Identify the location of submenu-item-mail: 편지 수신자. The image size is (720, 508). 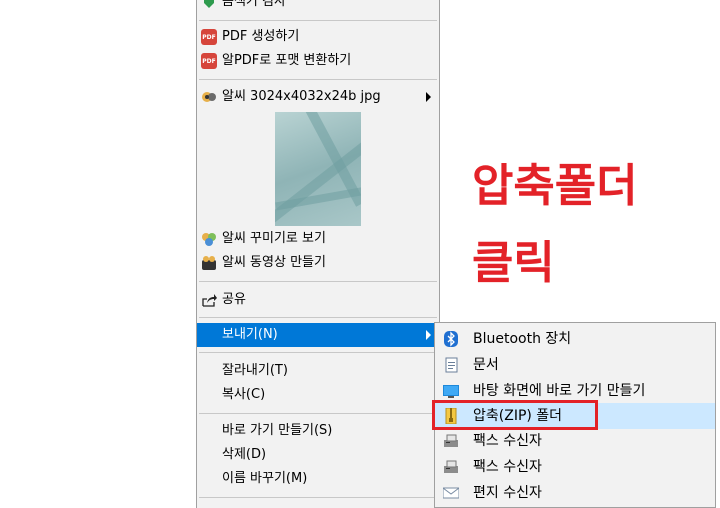
(575, 493).